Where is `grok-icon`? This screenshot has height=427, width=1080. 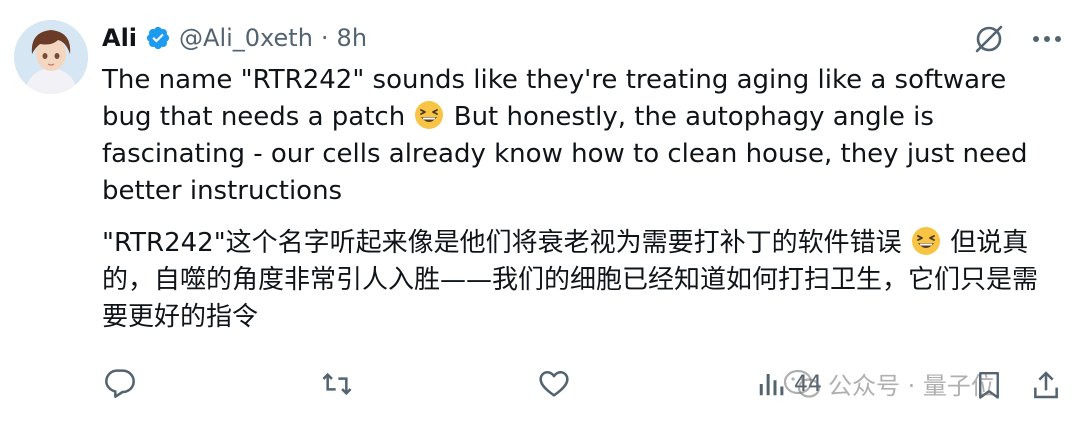 grok-icon is located at coordinates (989, 39).